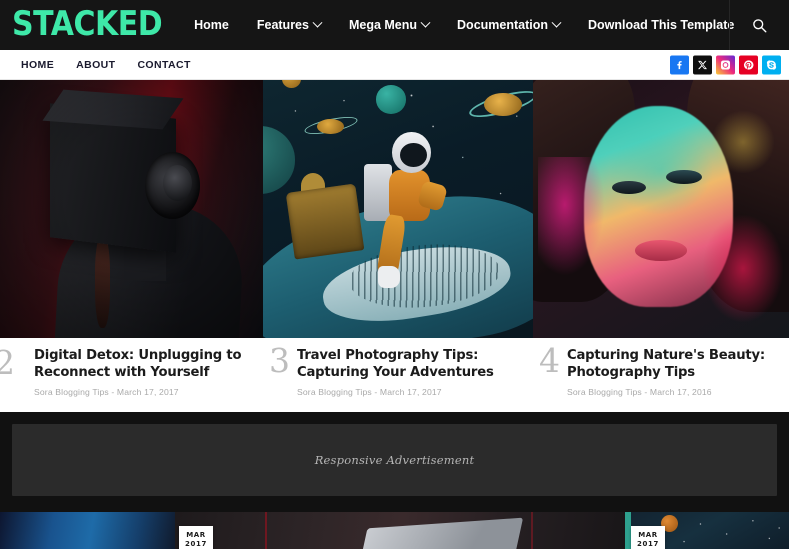  I want to click on social-links, so click(725, 64).